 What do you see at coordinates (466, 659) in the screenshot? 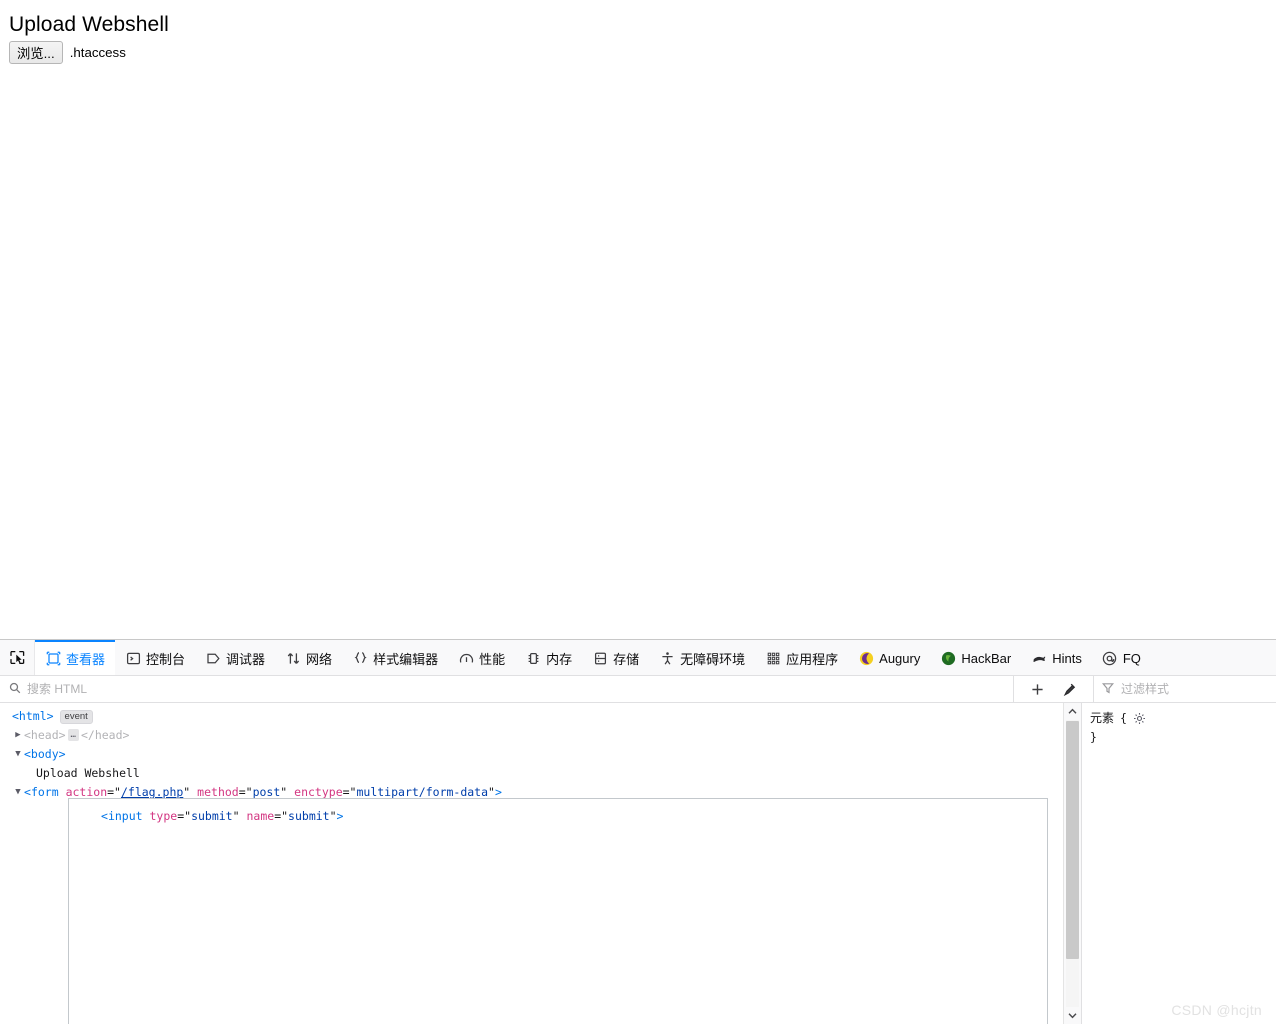
I see `performance-icon` at bounding box center [466, 659].